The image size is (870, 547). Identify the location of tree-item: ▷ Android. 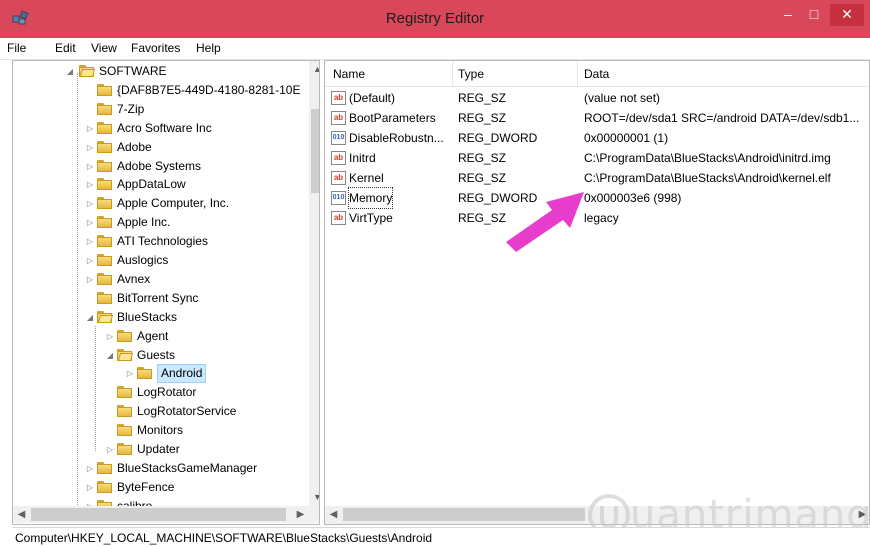
(161, 374).